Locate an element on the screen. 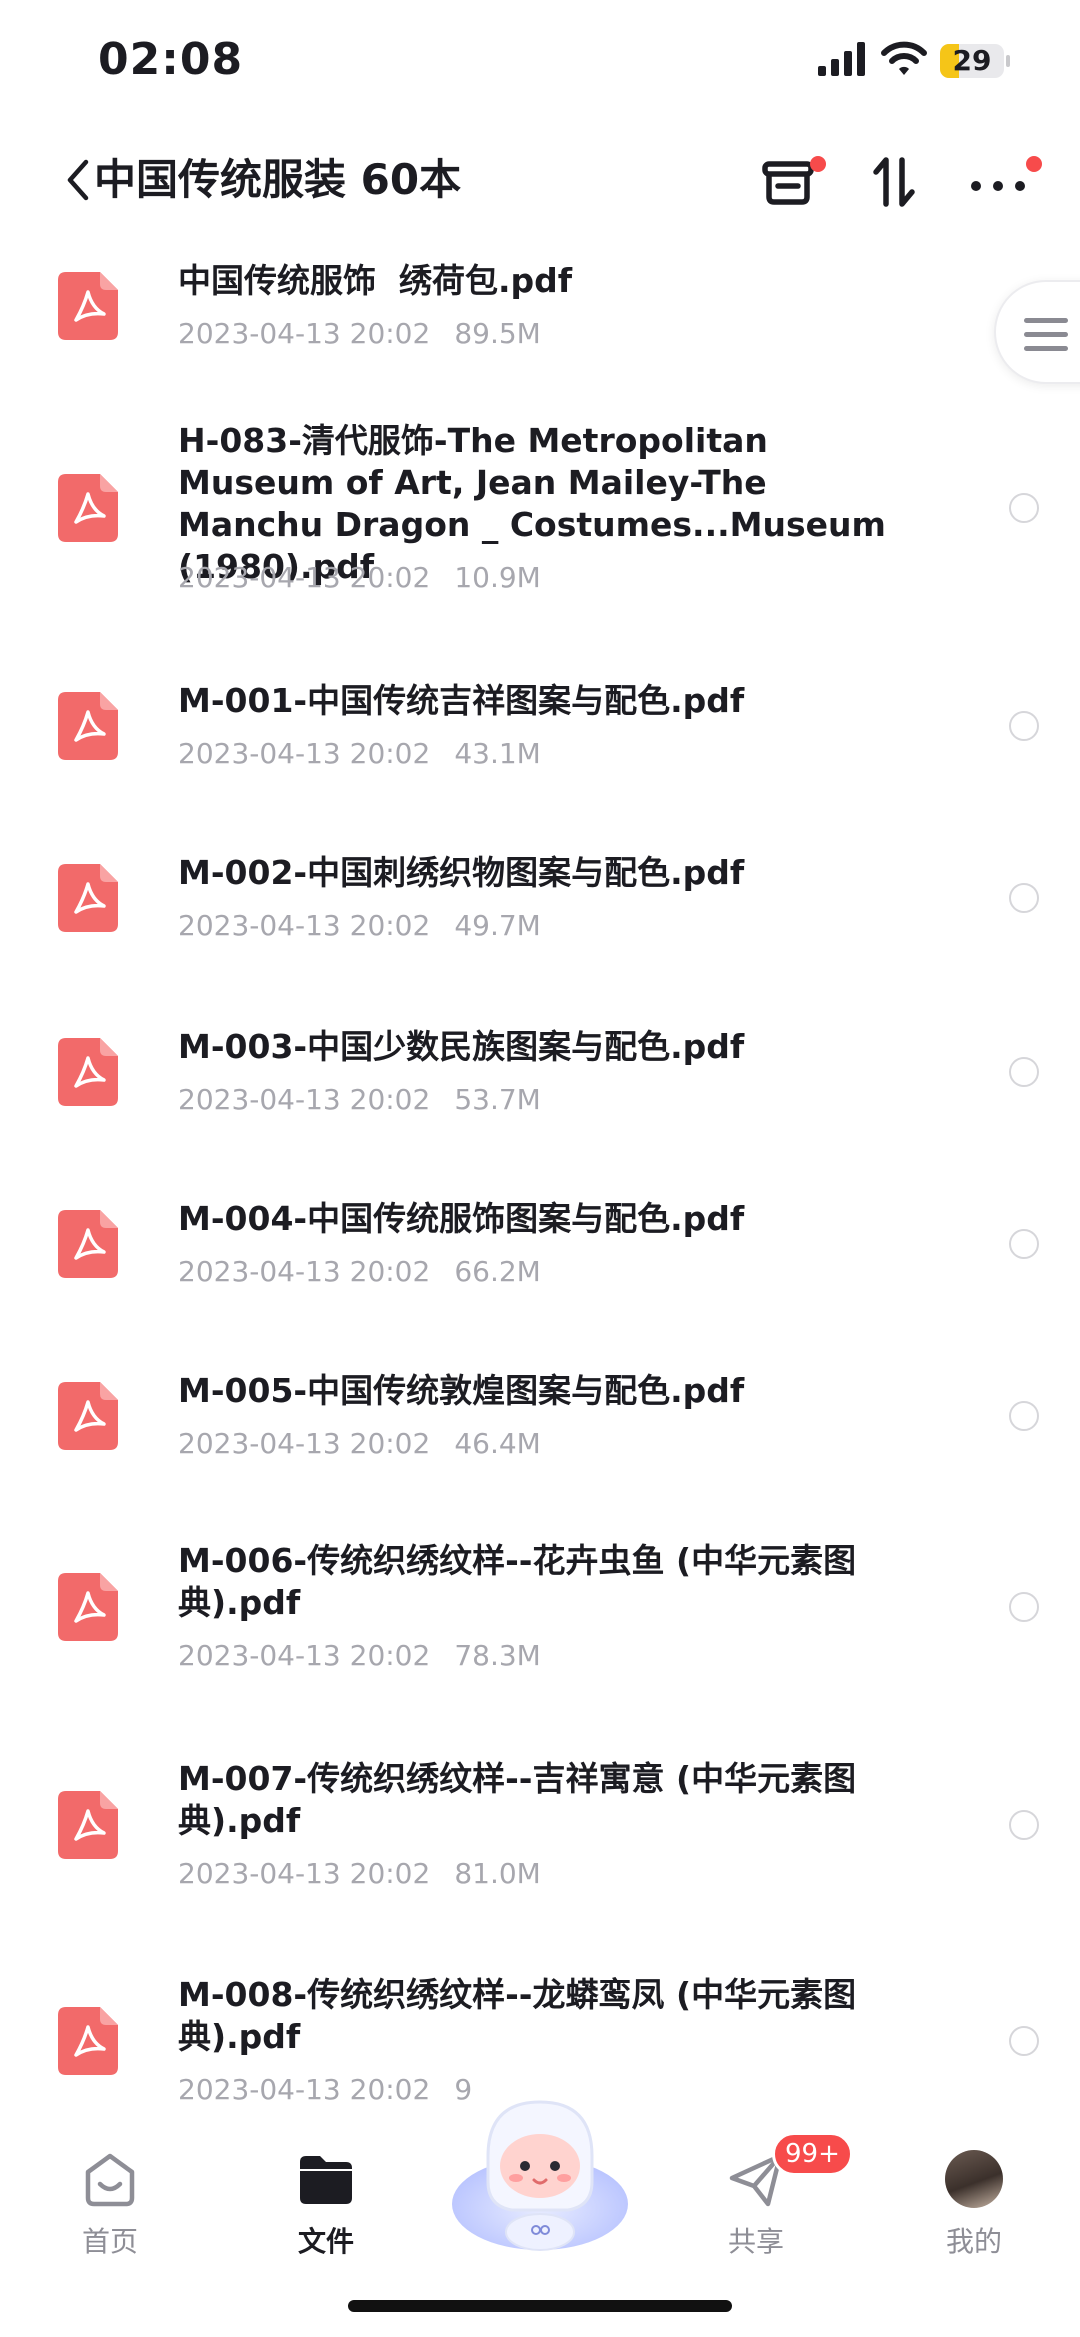 This screenshot has width=1080, height=2337. signal-icon is located at coordinates (841, 59).